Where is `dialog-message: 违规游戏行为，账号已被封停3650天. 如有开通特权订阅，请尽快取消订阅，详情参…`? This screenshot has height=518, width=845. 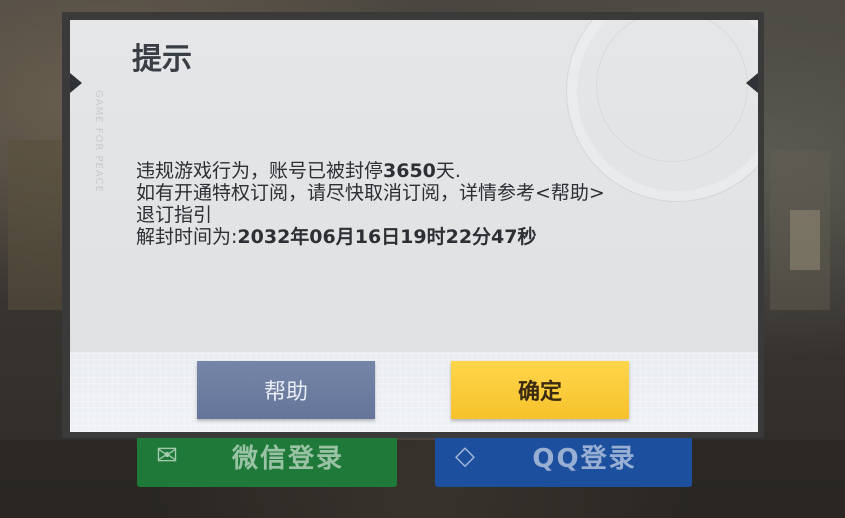 dialog-message: 违规游戏行为，账号已被封停3650天. 如有开通特权订阅，请尽快取消订阅，详情参… is located at coordinates (436, 204).